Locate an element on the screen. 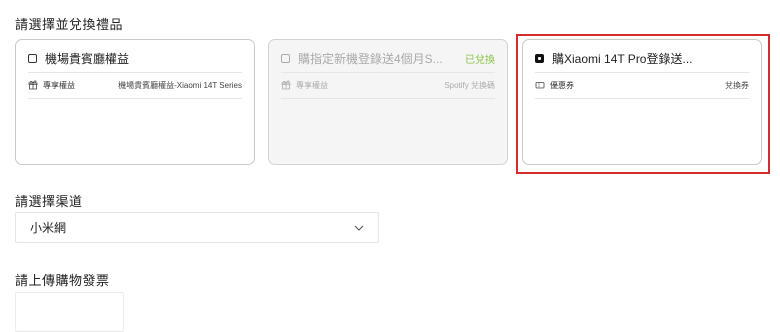  channel-section-title: 請選擇渠道 is located at coordinates (49, 201).